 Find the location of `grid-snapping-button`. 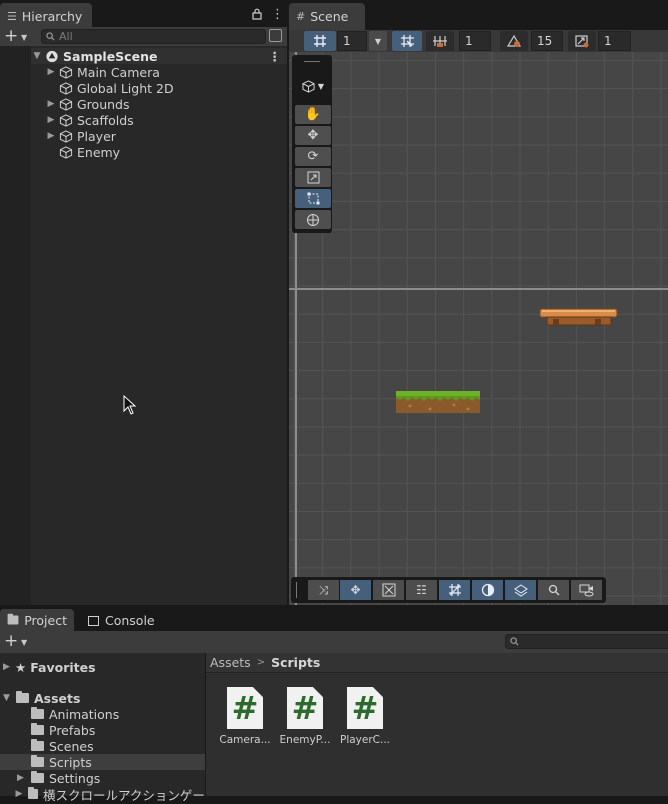

grid-snapping-button is located at coordinates (454, 590).